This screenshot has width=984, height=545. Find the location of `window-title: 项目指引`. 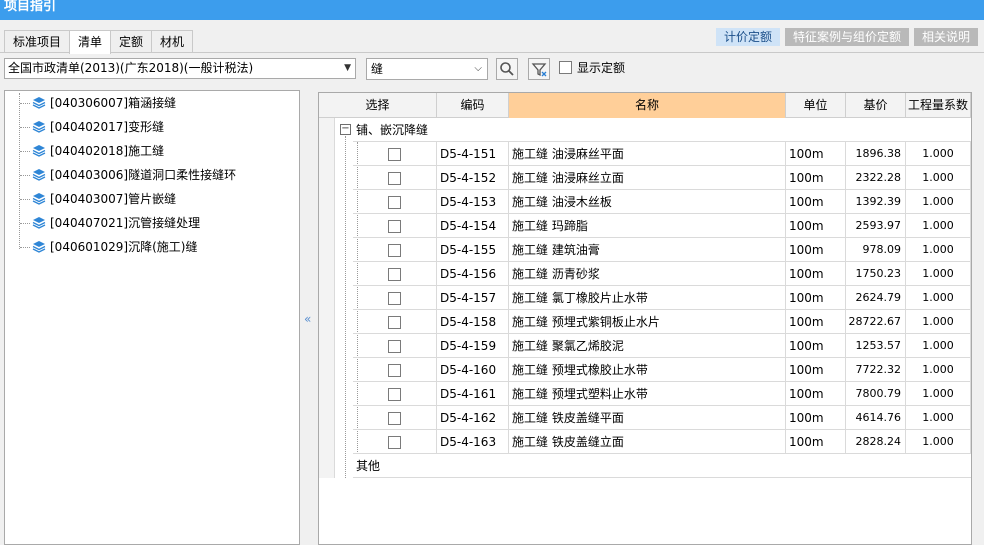

window-title: 项目指引 is located at coordinates (492, 10).